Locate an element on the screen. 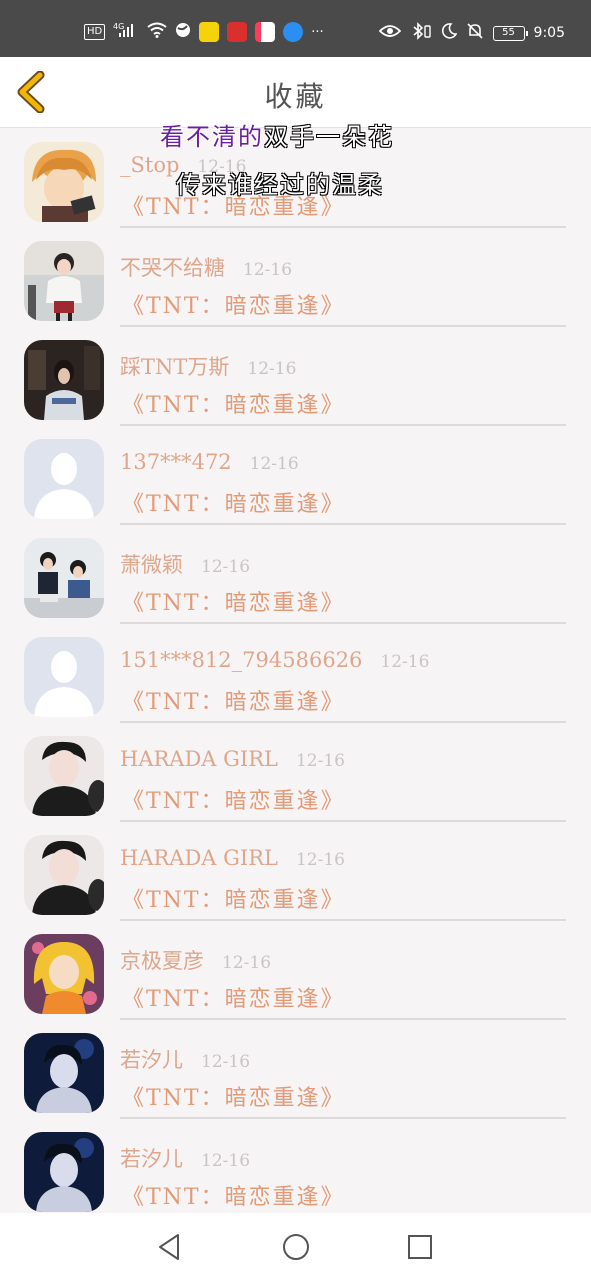  battery-icon: 55 is located at coordinates (510, 33).